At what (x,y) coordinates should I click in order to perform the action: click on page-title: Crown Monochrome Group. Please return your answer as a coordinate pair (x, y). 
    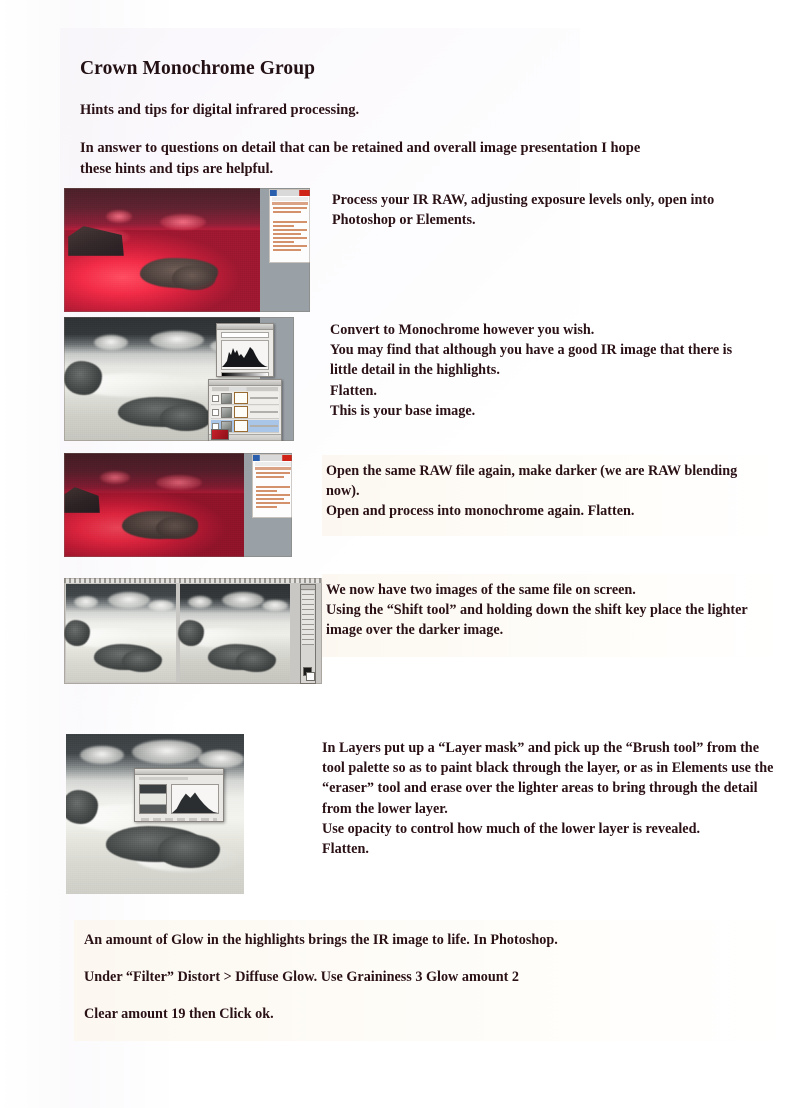
    Looking at the image, I should click on (198, 68).